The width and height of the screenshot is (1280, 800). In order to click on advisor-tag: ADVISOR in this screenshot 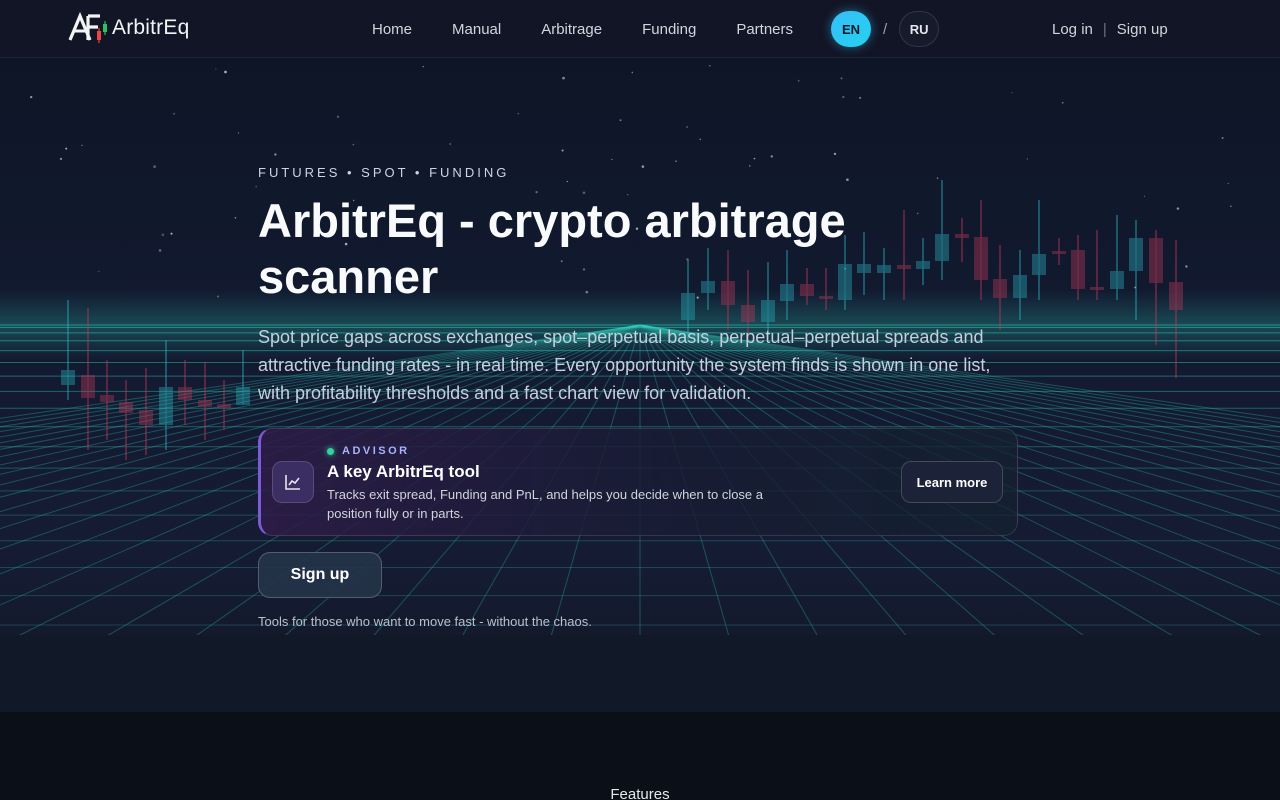, I will do `click(368, 451)`.